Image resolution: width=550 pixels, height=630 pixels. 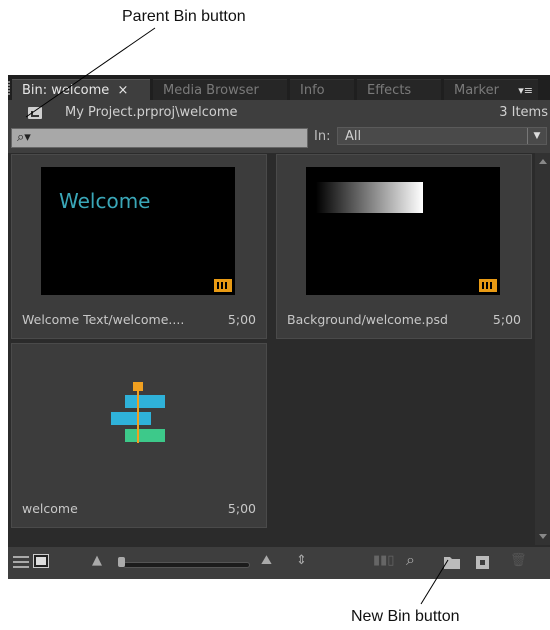 What do you see at coordinates (66, 90) in the screenshot?
I see `tab-label: Bin: welcome` at bounding box center [66, 90].